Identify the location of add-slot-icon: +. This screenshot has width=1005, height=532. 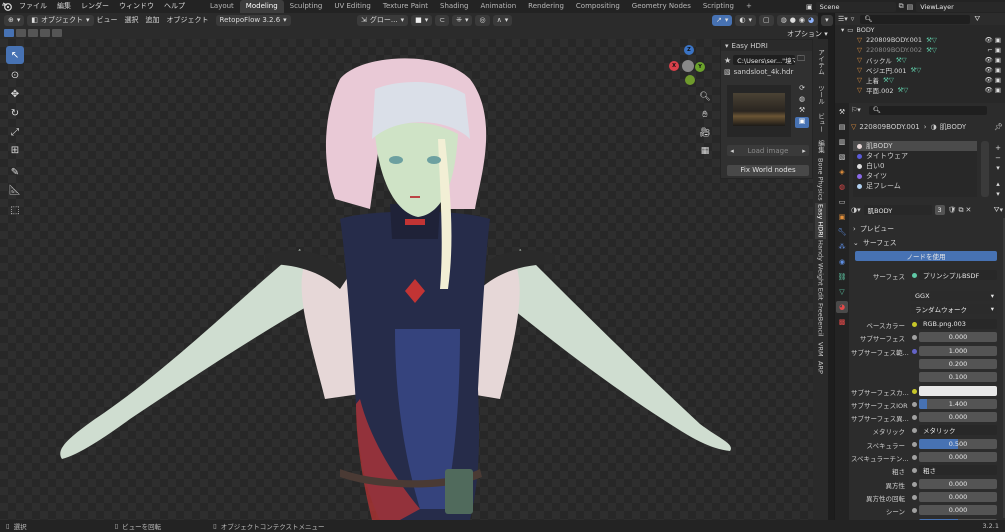
(998, 148).